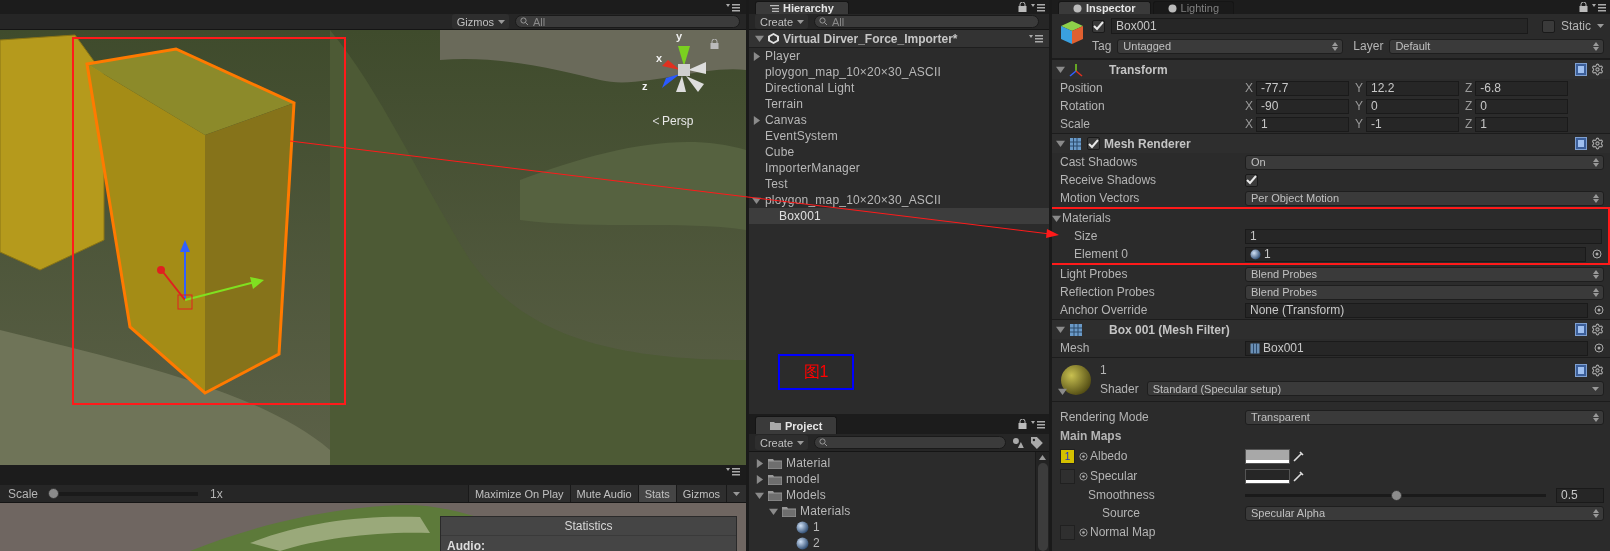 The height and width of the screenshot is (551, 1610). Describe the element at coordinates (1424, 198) in the screenshot. I see `dropdown: Per Object Motion` at that location.